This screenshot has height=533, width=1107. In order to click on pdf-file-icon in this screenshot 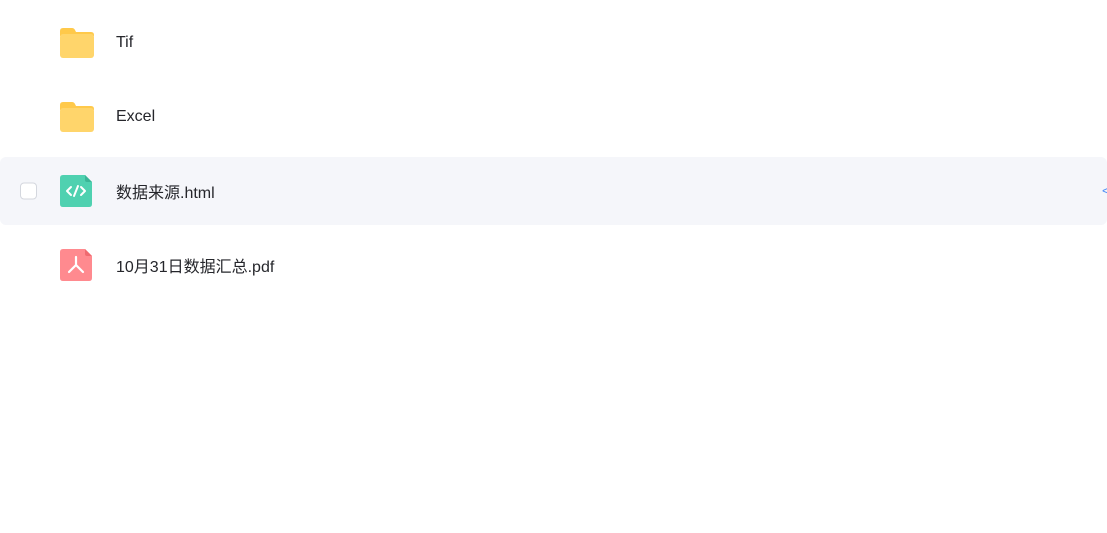, I will do `click(77, 265)`.